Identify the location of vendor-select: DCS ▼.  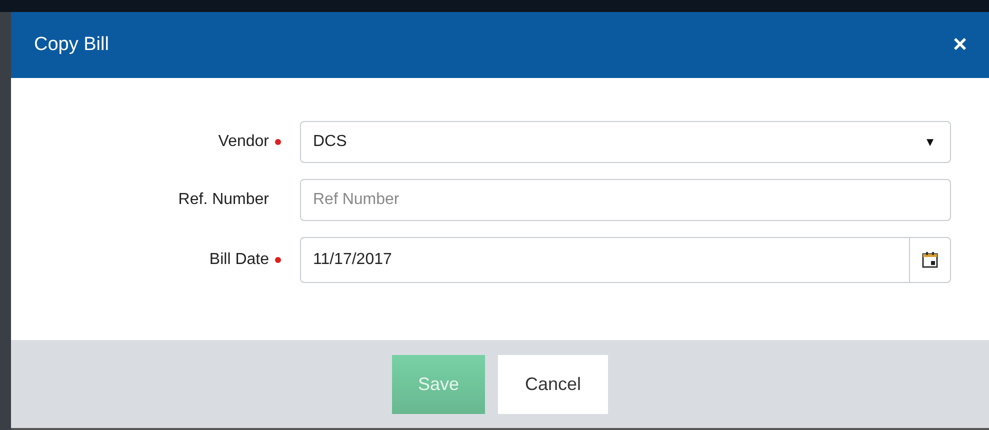
(625, 142).